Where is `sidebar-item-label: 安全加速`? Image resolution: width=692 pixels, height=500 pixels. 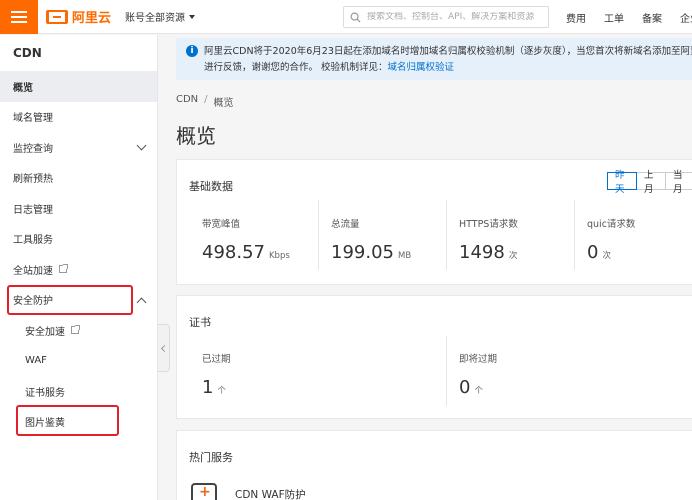
sidebar-item-label: 安全加速 is located at coordinates (45, 332).